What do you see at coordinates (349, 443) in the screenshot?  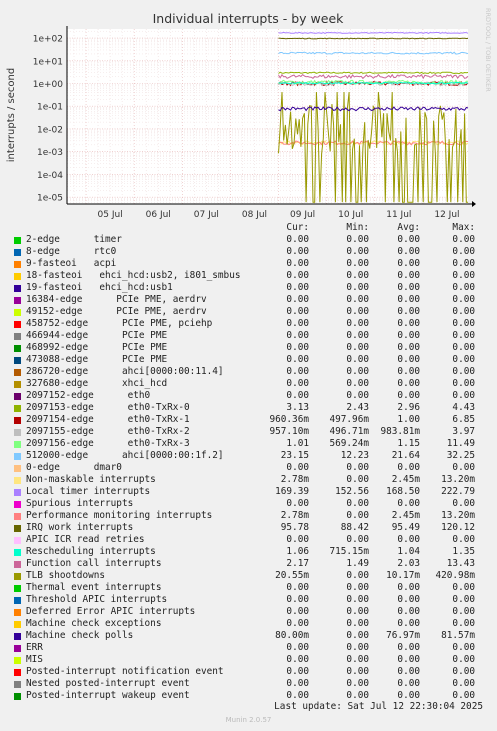 I see `series-min: 569.24m` at bounding box center [349, 443].